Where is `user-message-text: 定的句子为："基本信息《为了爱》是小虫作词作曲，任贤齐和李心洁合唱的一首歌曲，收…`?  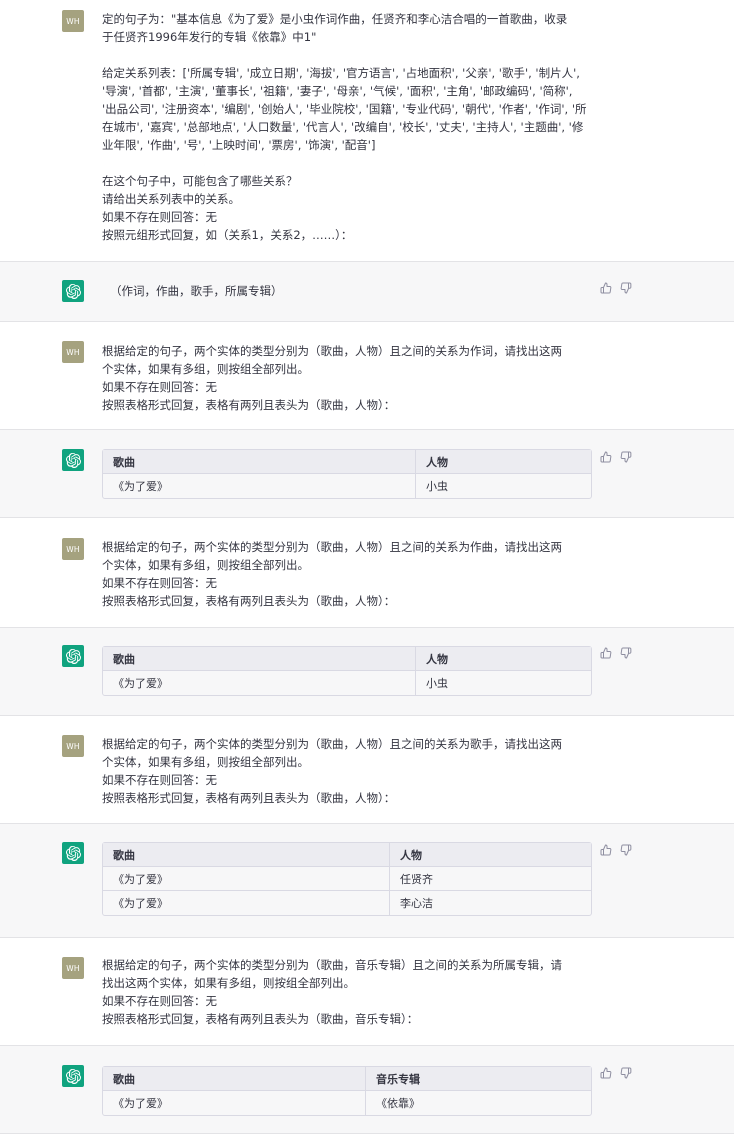
user-message-text: 定的句子为："基本信息《为了爱》是小虫作词作曲，任贤齐和李心洁合唱的一首歌曲，收… is located at coordinates (348, 127).